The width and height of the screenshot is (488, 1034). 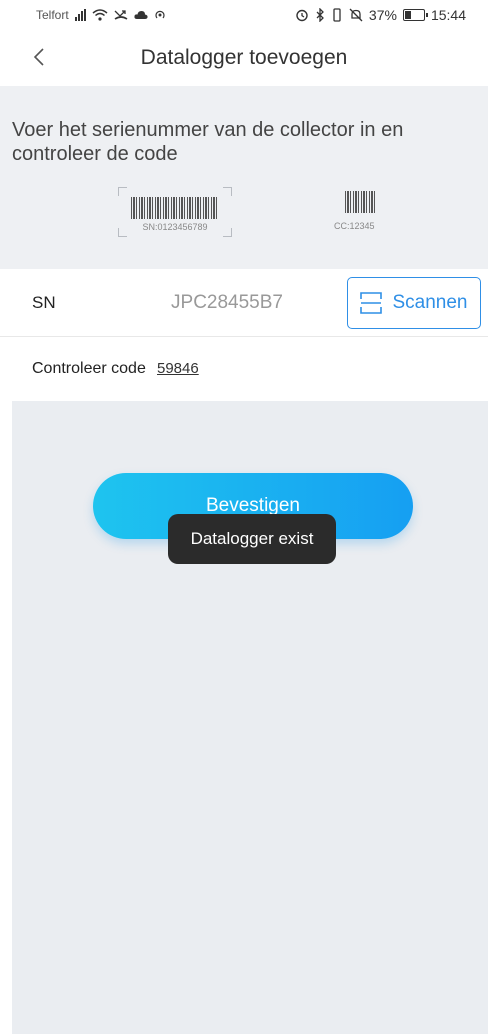 I want to click on datalogger-form: SN Scannen Controleer code 59846, so click(x=244, y=335).